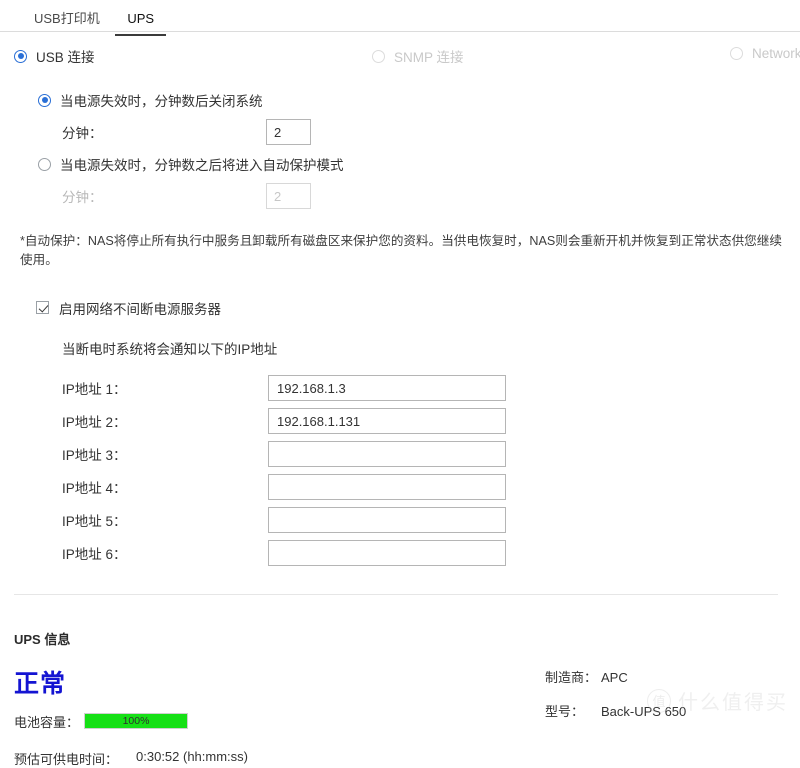 The height and width of the screenshot is (768, 800). I want to click on battery-capacity-label: 电池容量：, so click(47, 722).